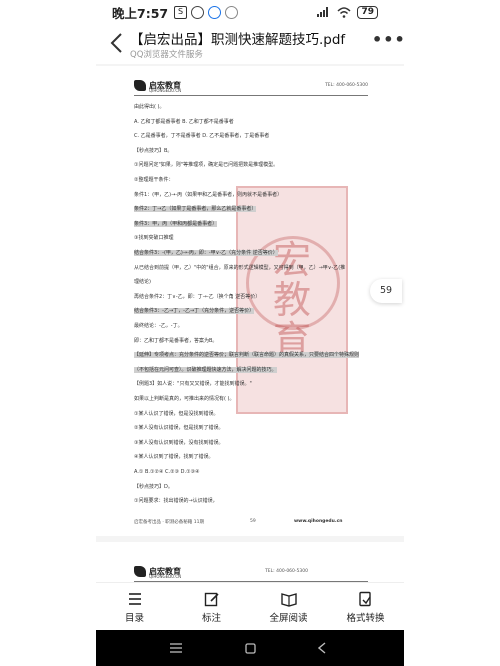 The width and height of the screenshot is (500, 666). What do you see at coordinates (288, 618) in the screenshot?
I see `fullscreen-label: 全屏阅读` at bounding box center [288, 618].